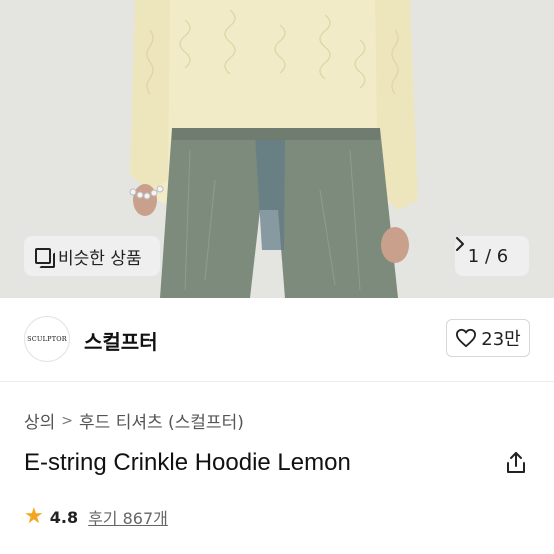  What do you see at coordinates (516, 463) in the screenshot?
I see `share-icon` at bounding box center [516, 463].